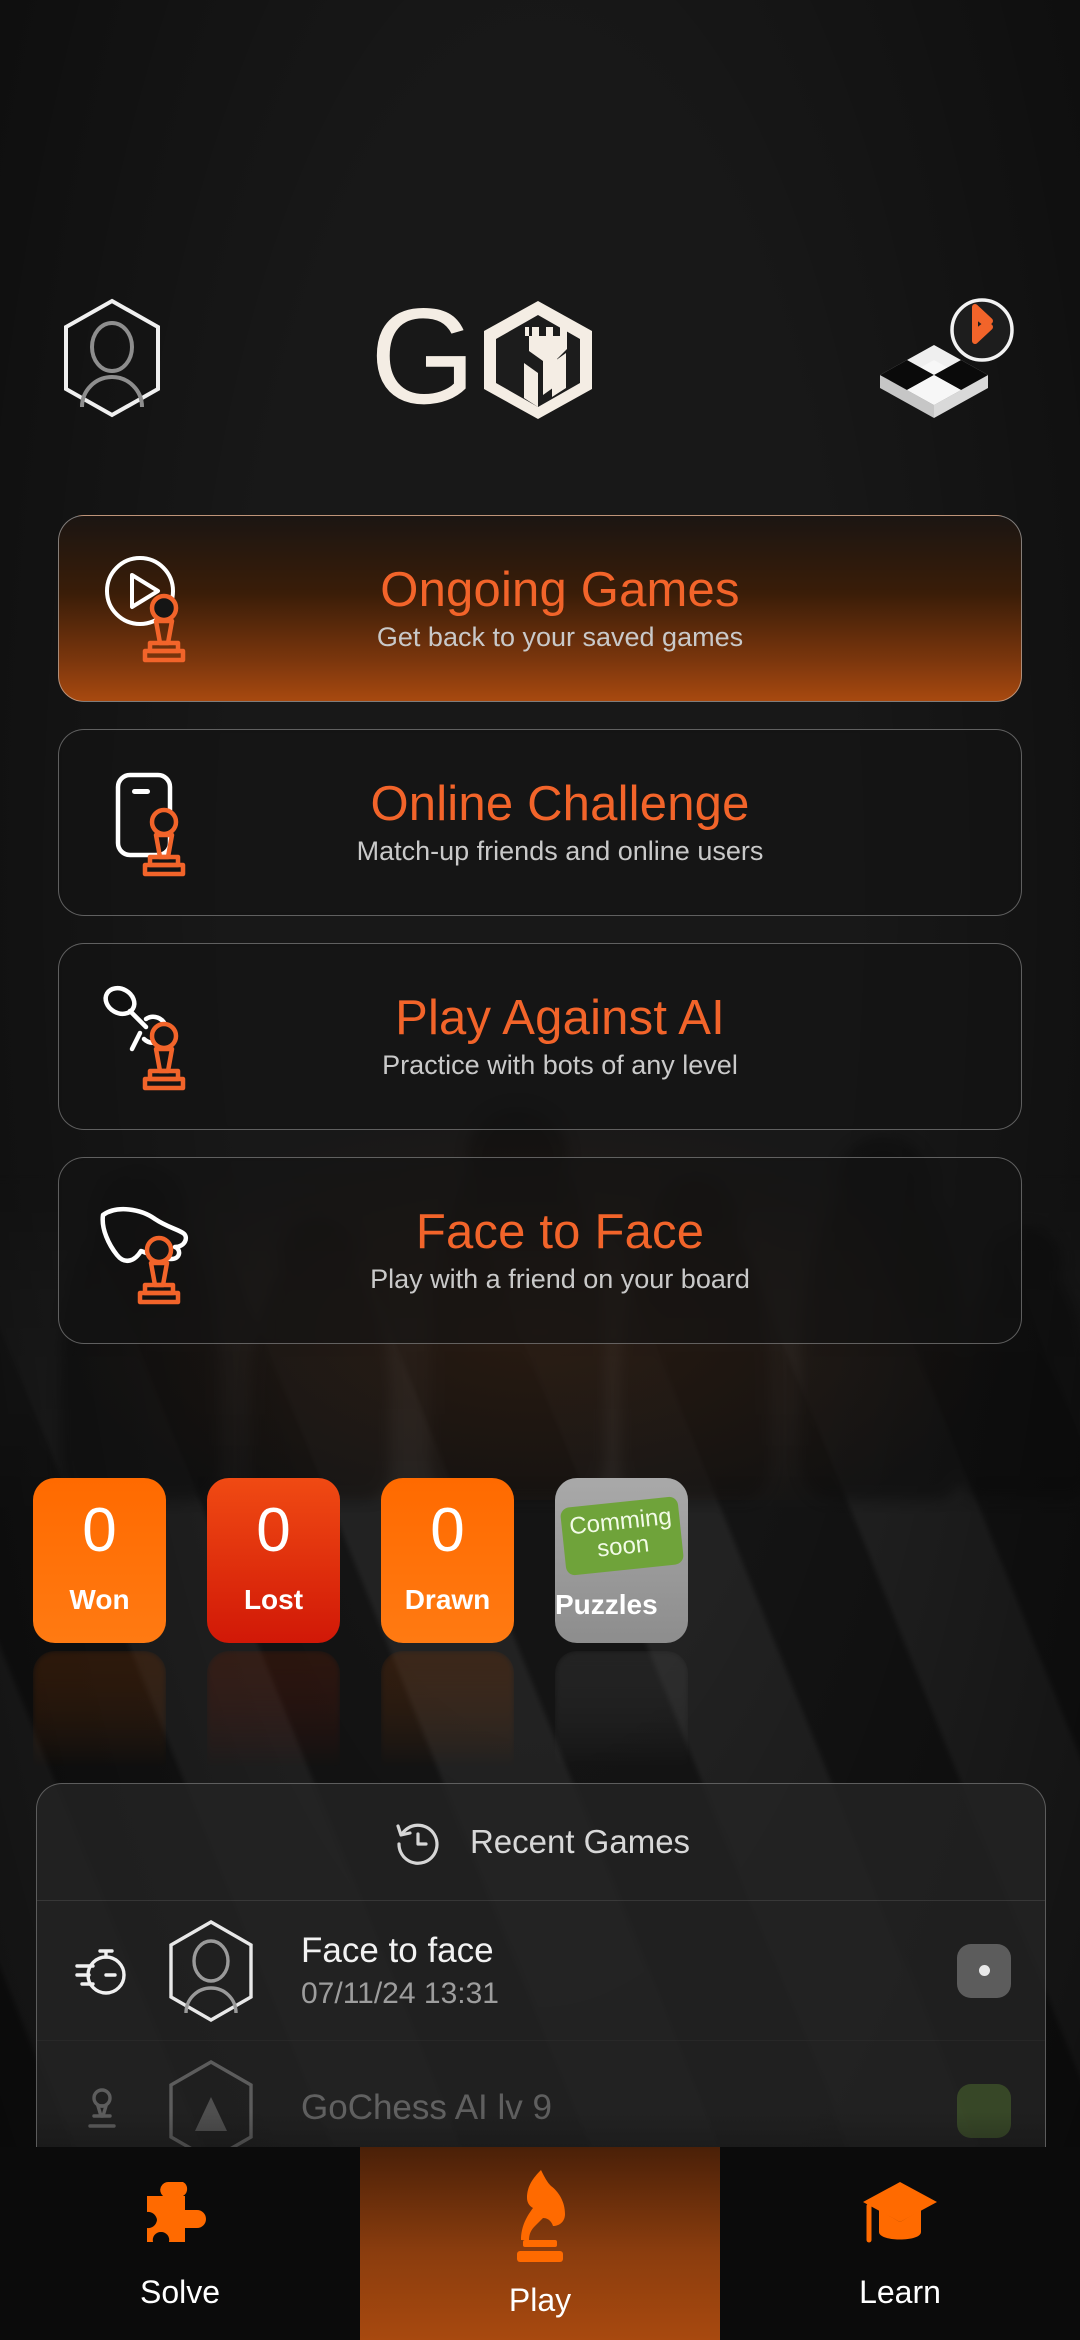  I want to click on stat-tile-lost: 0 Lost, so click(273, 1560).